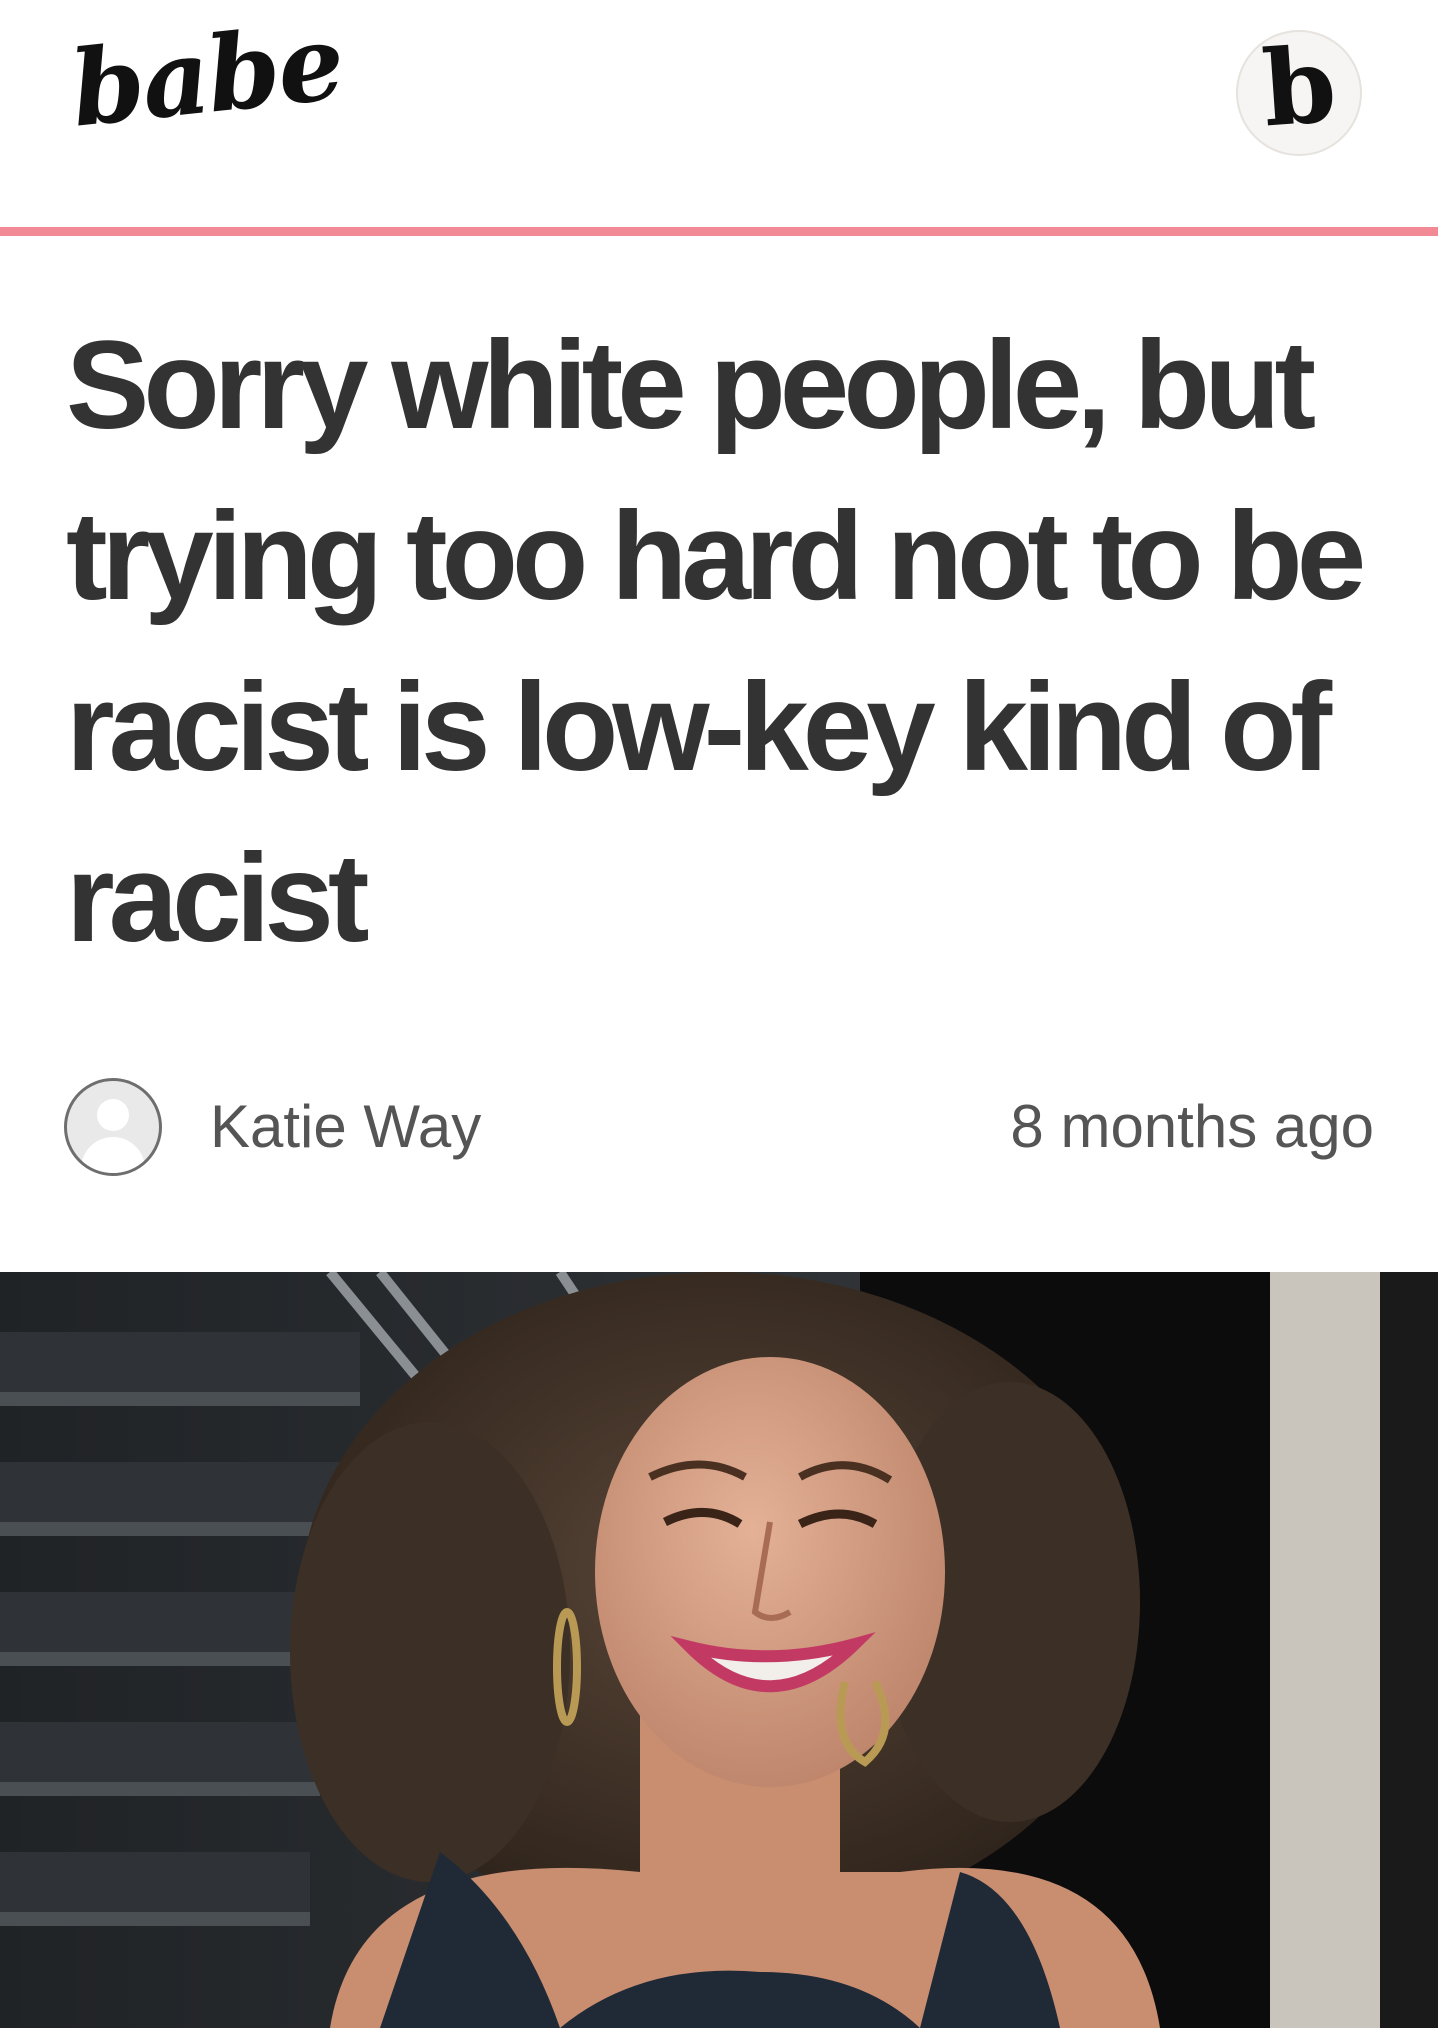 This screenshot has height=2028, width=1438. Describe the element at coordinates (345, 1127) in the screenshot. I see `author-name-link: Katie Way` at that location.